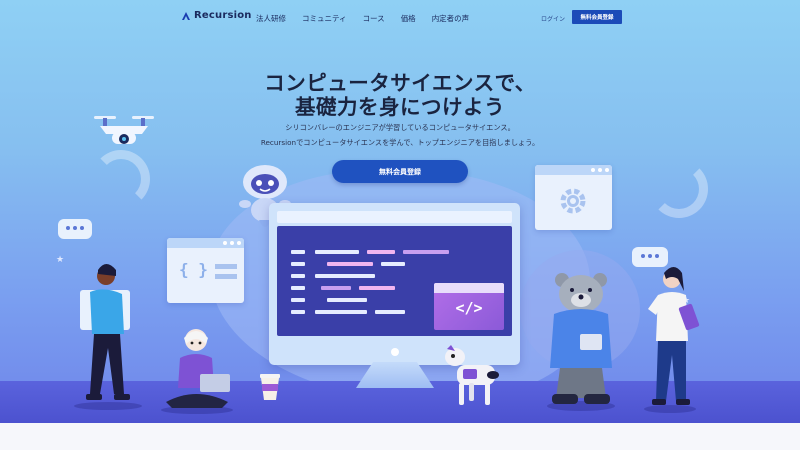  I want to click on code-window: </>, so click(469, 306).